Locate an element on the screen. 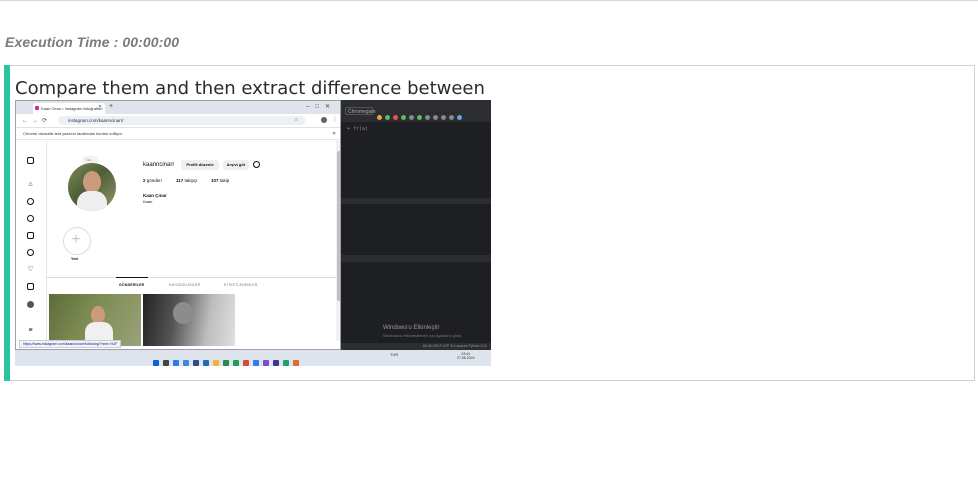 Image resolution: width=978 pixels, height=504 pixels. instagram-sidebar is located at coordinates (31, 241).